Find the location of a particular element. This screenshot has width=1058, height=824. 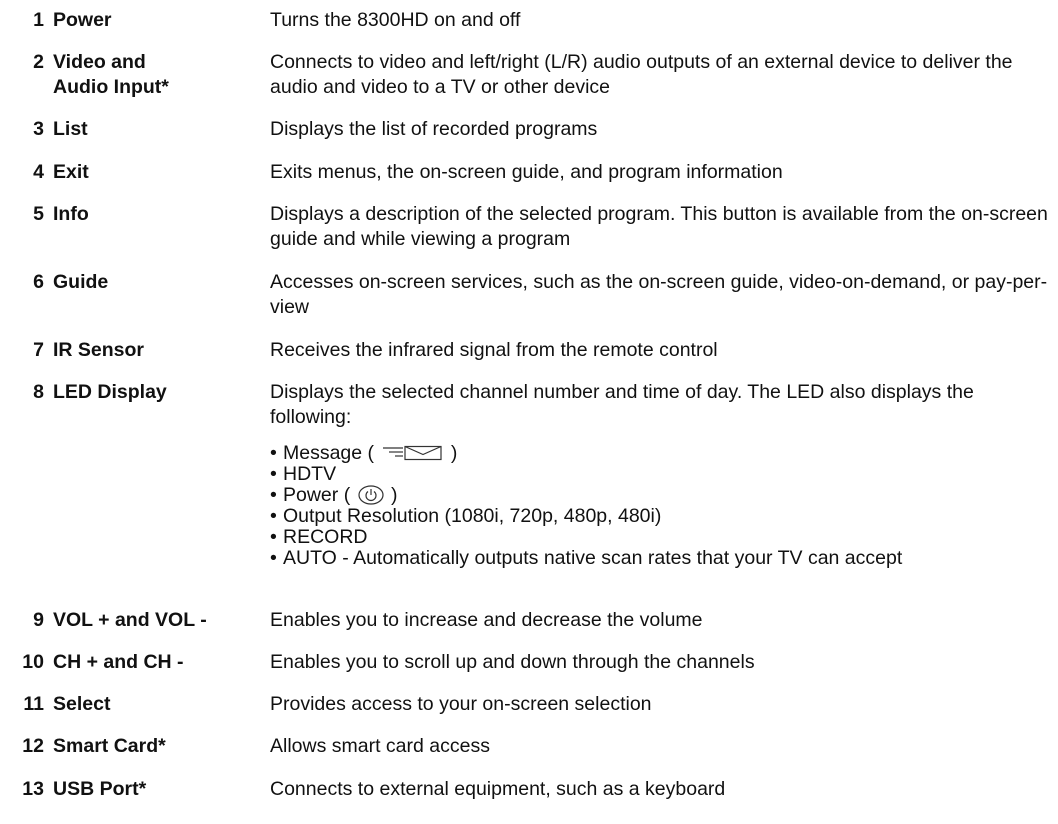

row-label: Select is located at coordinates (82, 704).